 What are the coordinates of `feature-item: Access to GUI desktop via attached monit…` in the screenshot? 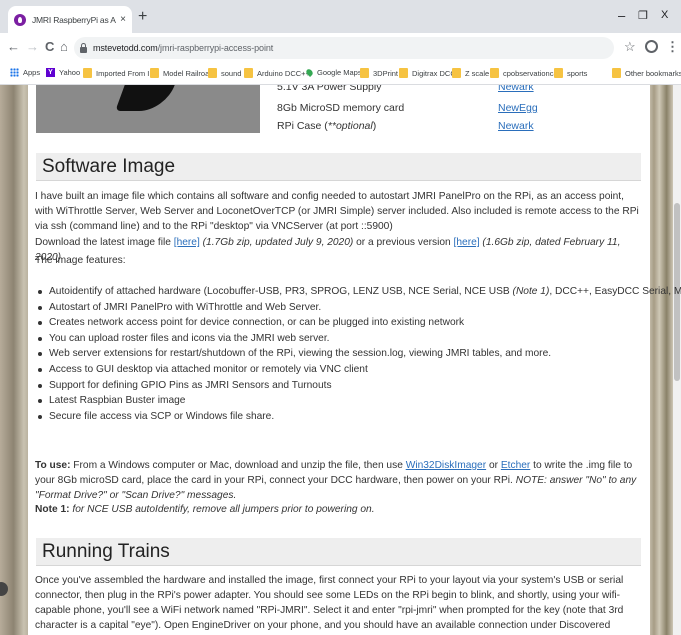 It's located at (338, 370).